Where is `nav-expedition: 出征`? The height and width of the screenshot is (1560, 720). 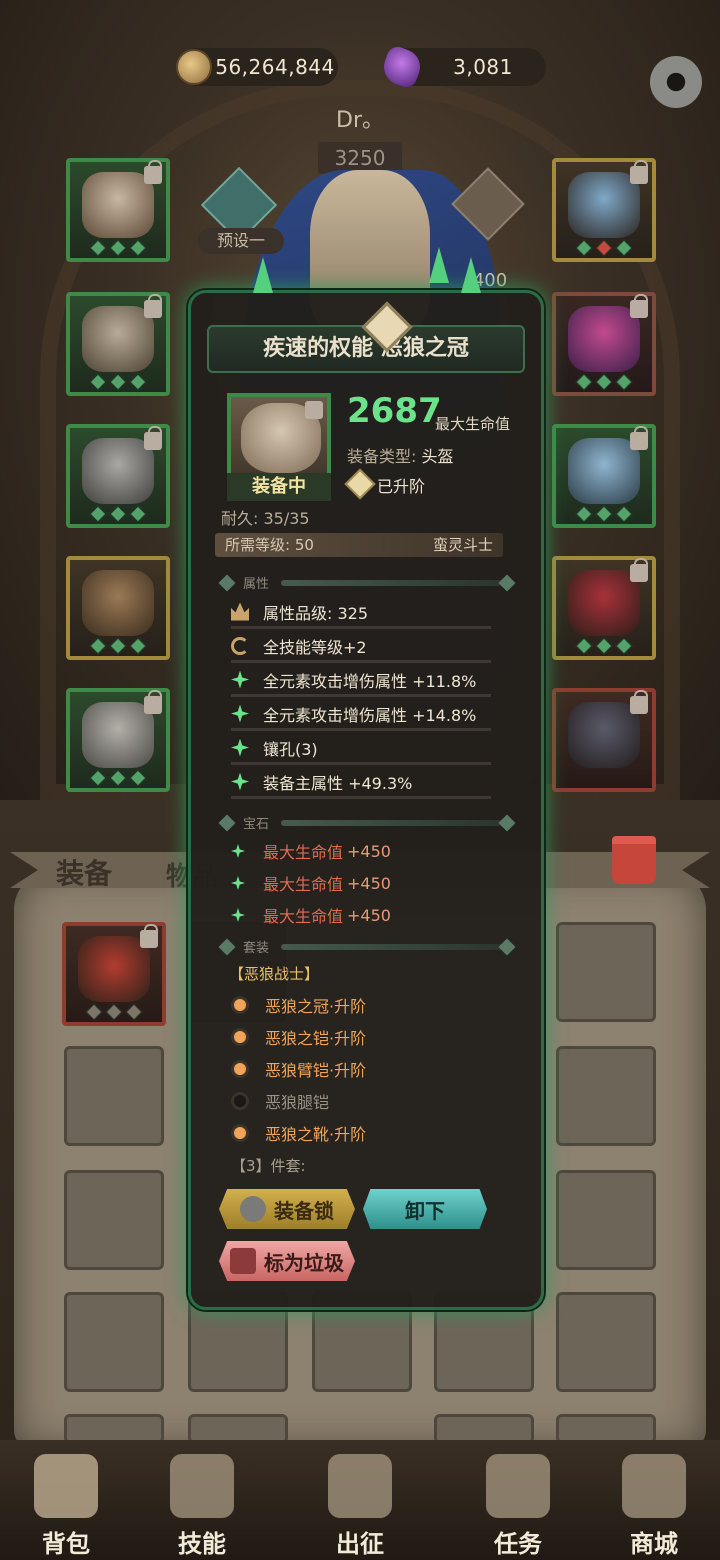 nav-expedition: 出征 is located at coordinates (360, 1500).